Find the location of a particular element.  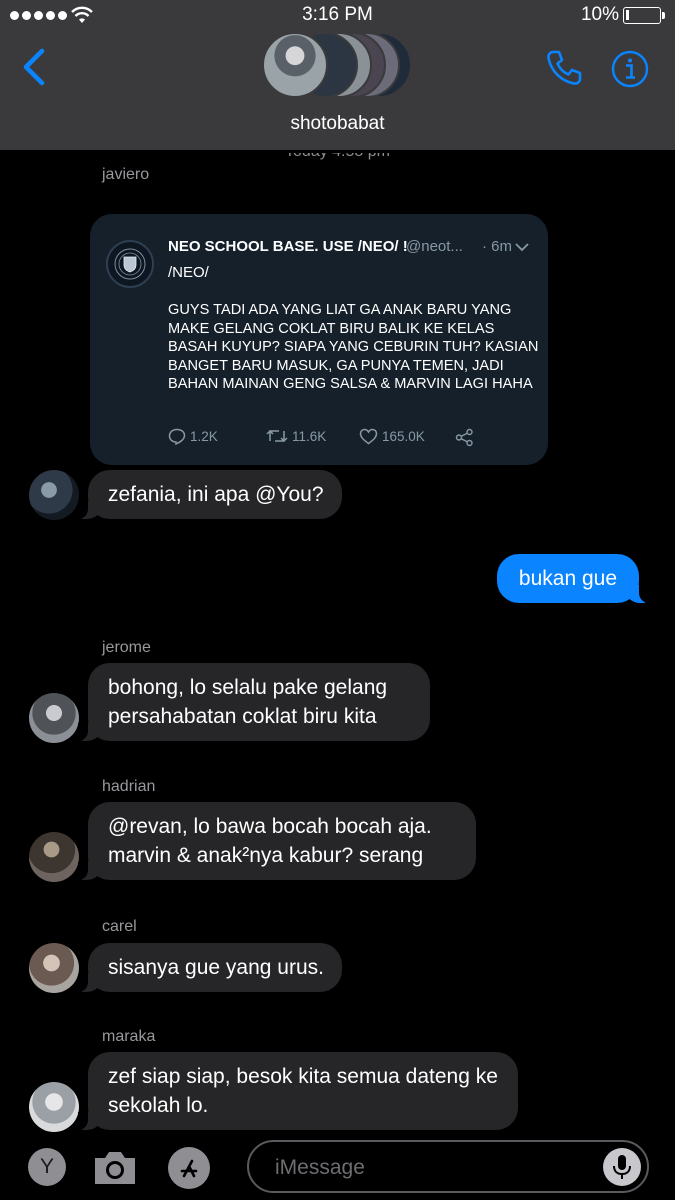

school-logo-icon is located at coordinates (130, 264).